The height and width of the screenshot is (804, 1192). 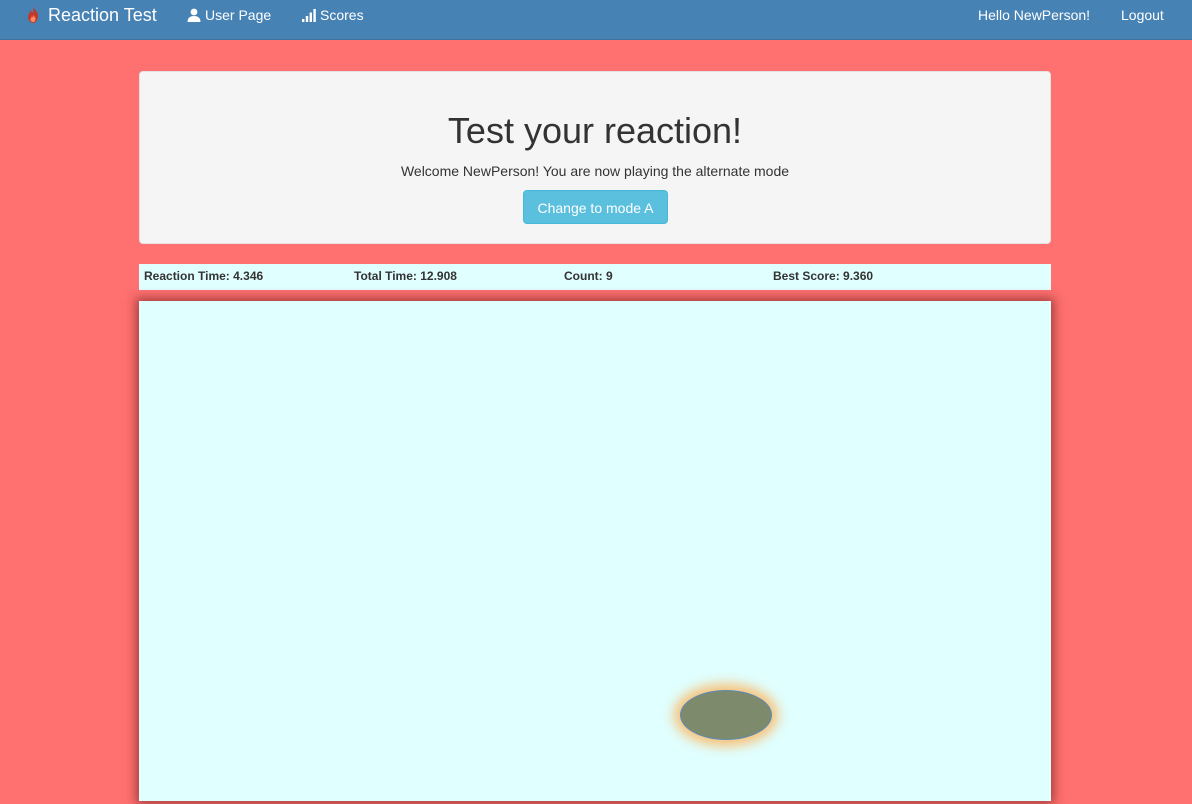 I want to click on change-mode-button: Change to mode A, so click(x=595, y=207).